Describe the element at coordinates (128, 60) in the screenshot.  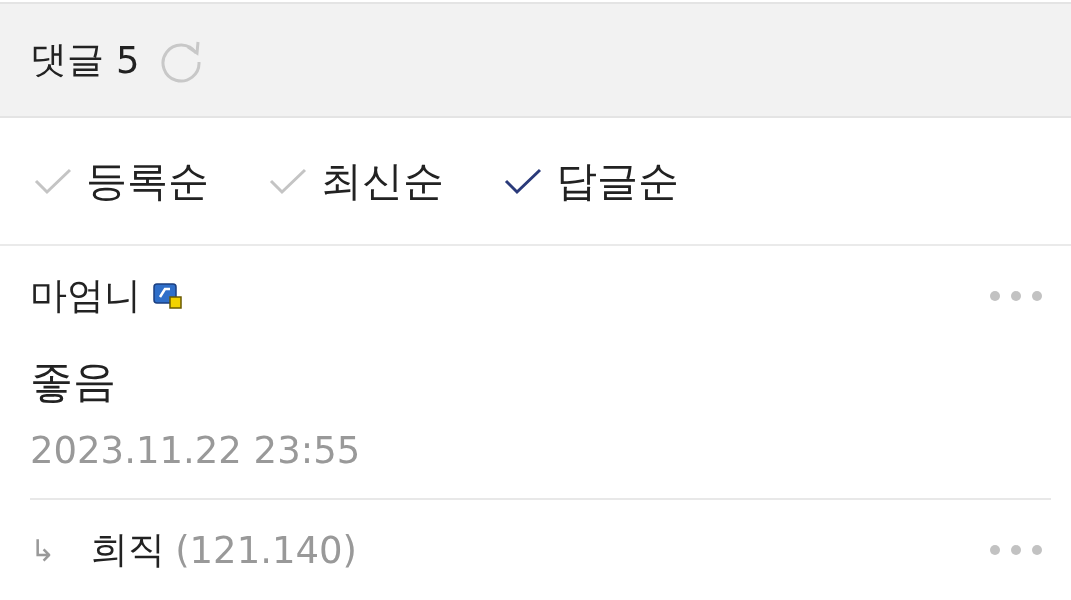
I see `comment-count: 5` at that location.